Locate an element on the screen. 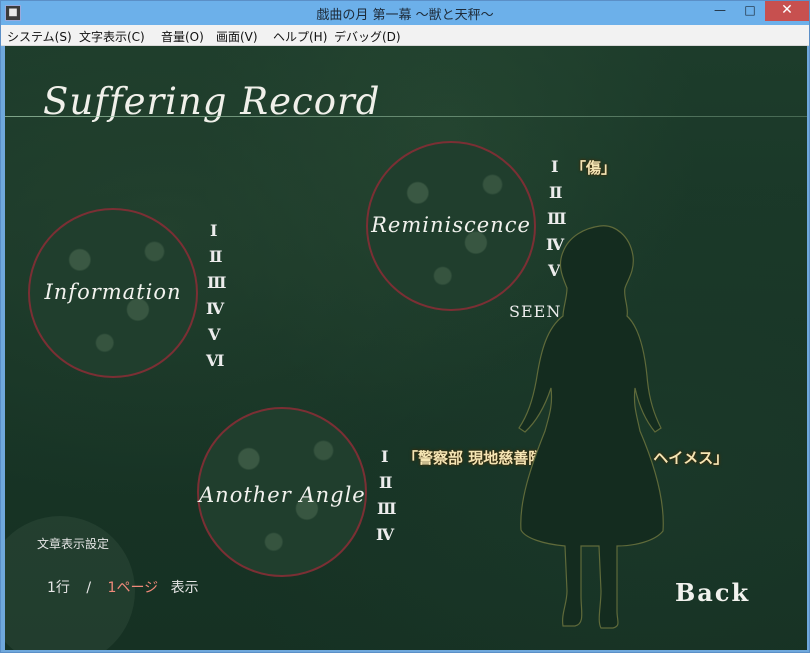 The width and height of the screenshot is (810, 653). reminiscence-item-1: Ⅰ is located at coordinates (554, 166).